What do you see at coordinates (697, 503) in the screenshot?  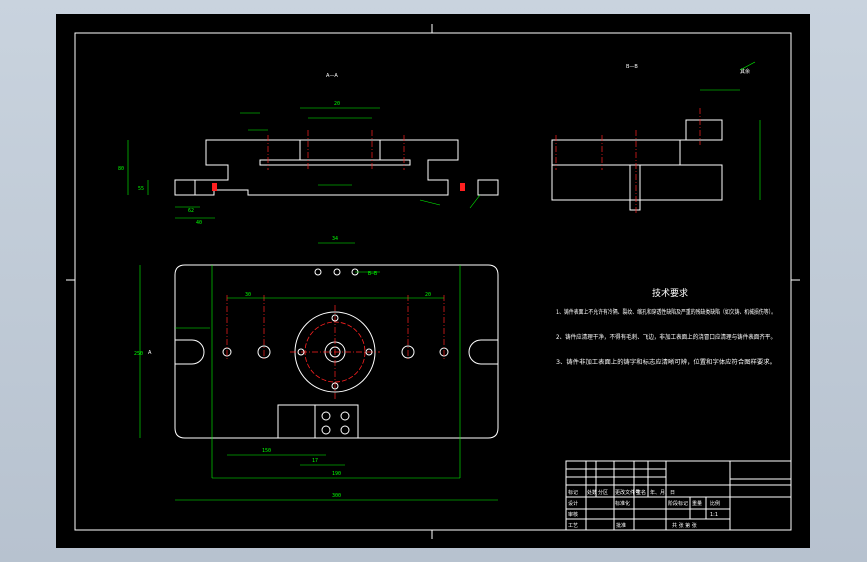 I see `svg-text: 重量` at bounding box center [697, 503].